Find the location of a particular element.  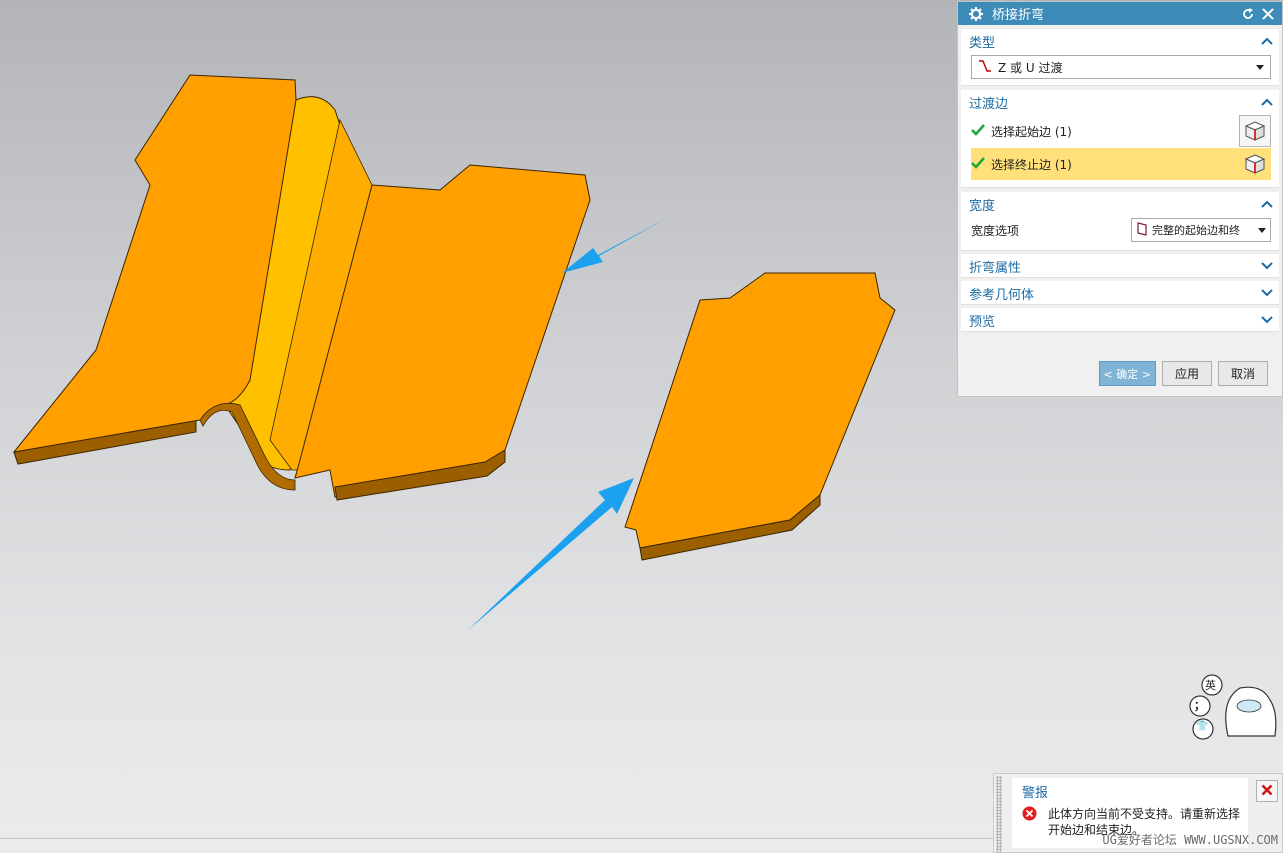

gear-icon is located at coordinates (976, 14).